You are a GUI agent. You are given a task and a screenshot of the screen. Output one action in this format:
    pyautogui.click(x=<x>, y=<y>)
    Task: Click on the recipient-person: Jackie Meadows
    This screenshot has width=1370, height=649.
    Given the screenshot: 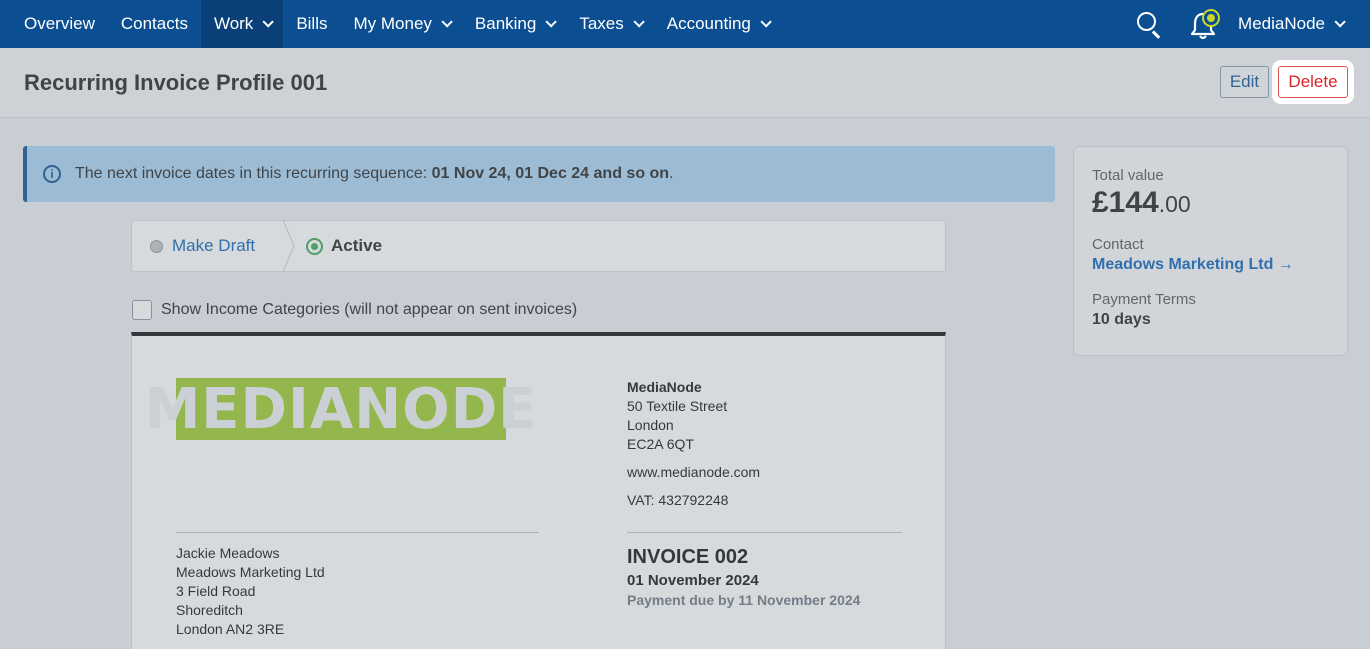 What is the action you would take?
    pyautogui.click(x=228, y=553)
    